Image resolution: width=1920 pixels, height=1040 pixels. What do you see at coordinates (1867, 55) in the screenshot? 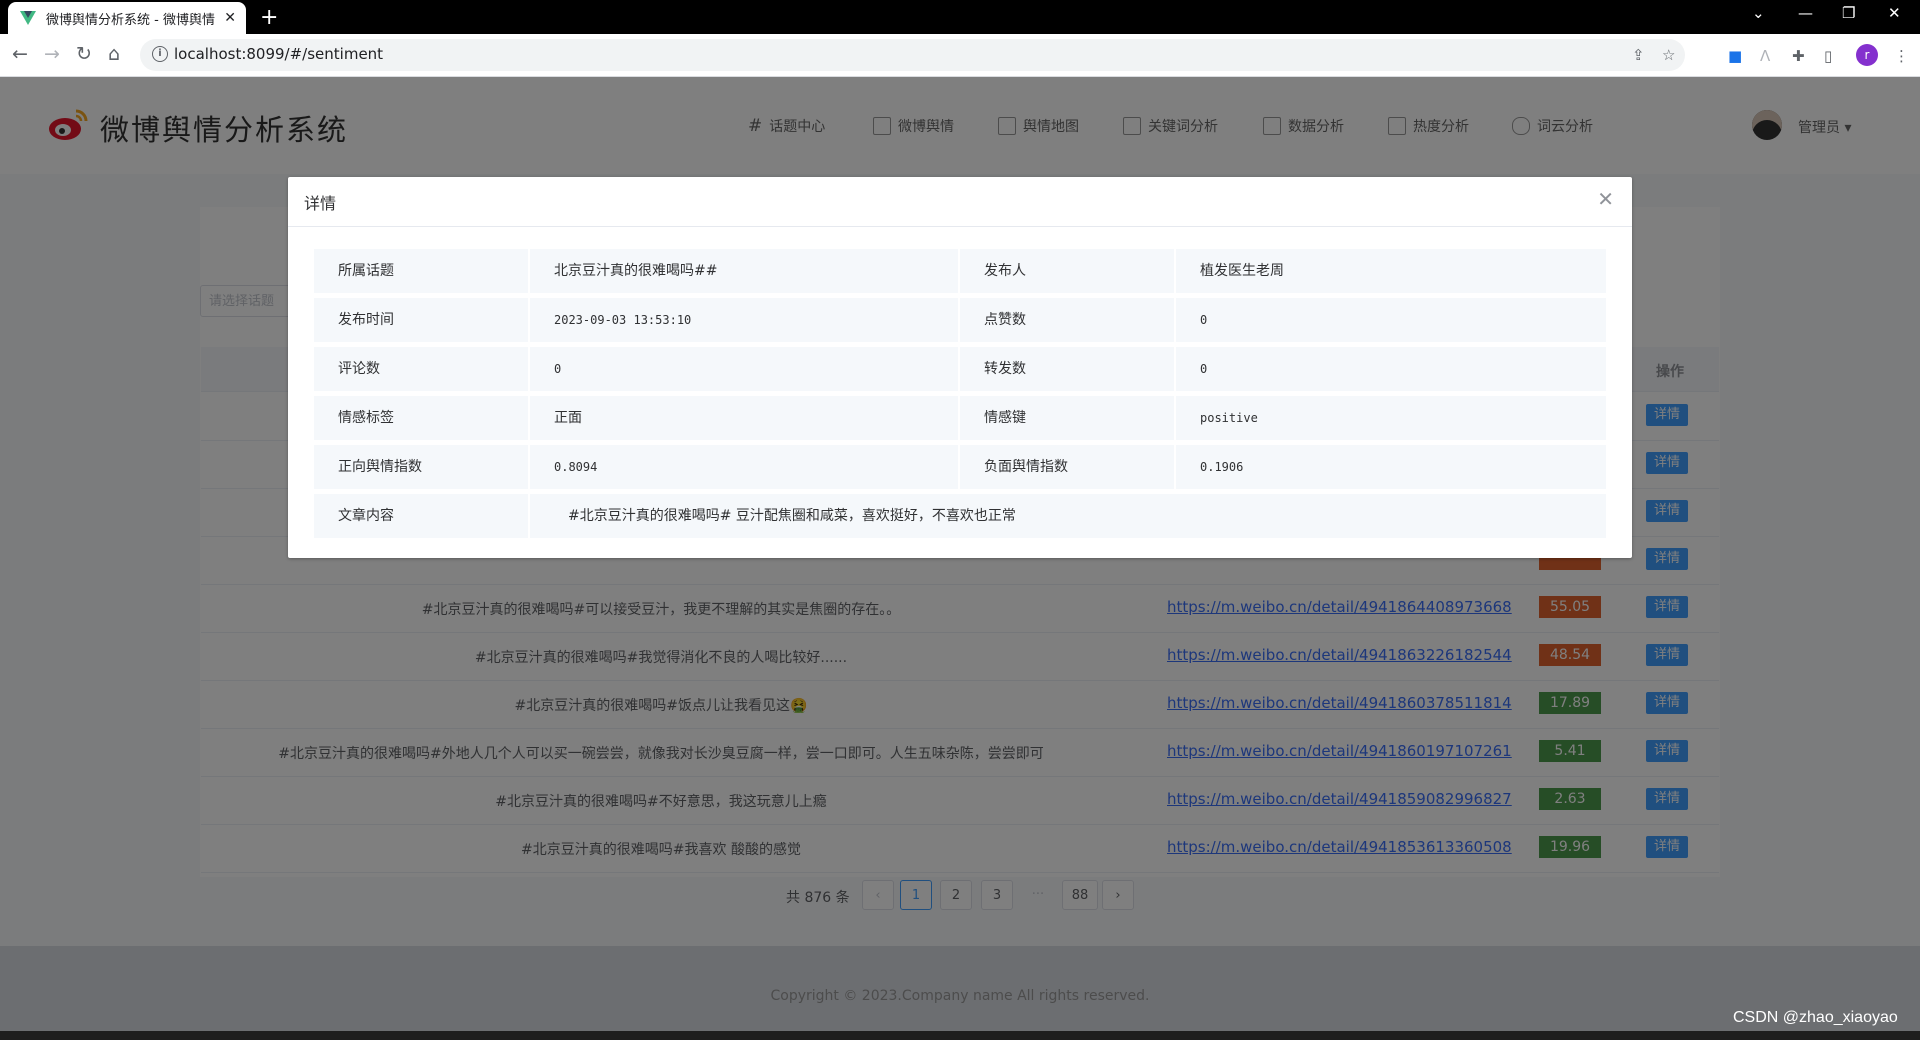
I see `profile-avatar: r` at bounding box center [1867, 55].